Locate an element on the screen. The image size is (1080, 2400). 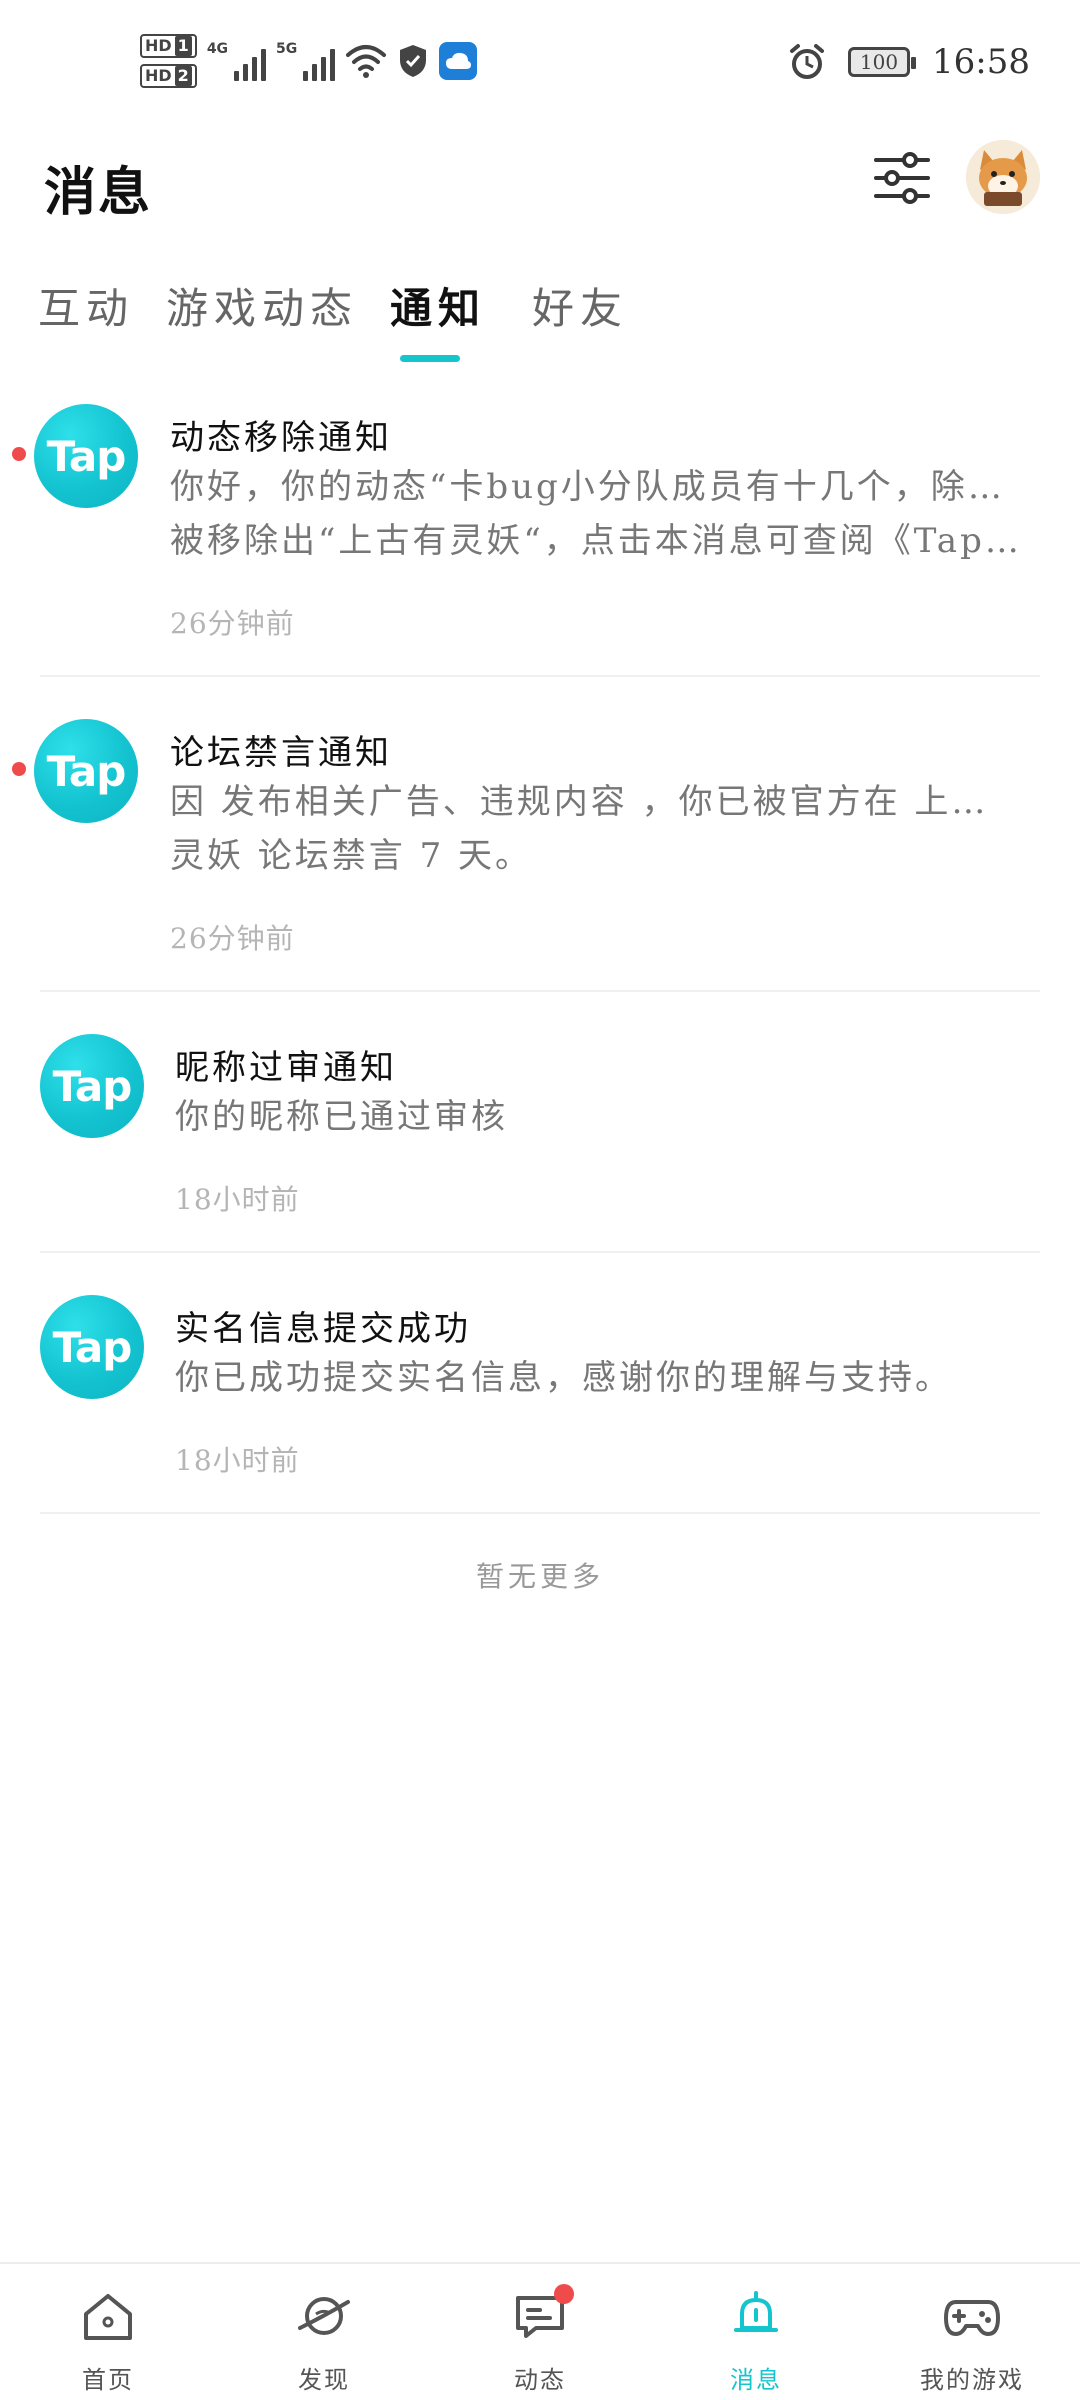
status-left: HD 1 HD 2 4G 5G is located at coordinates (309, 61).